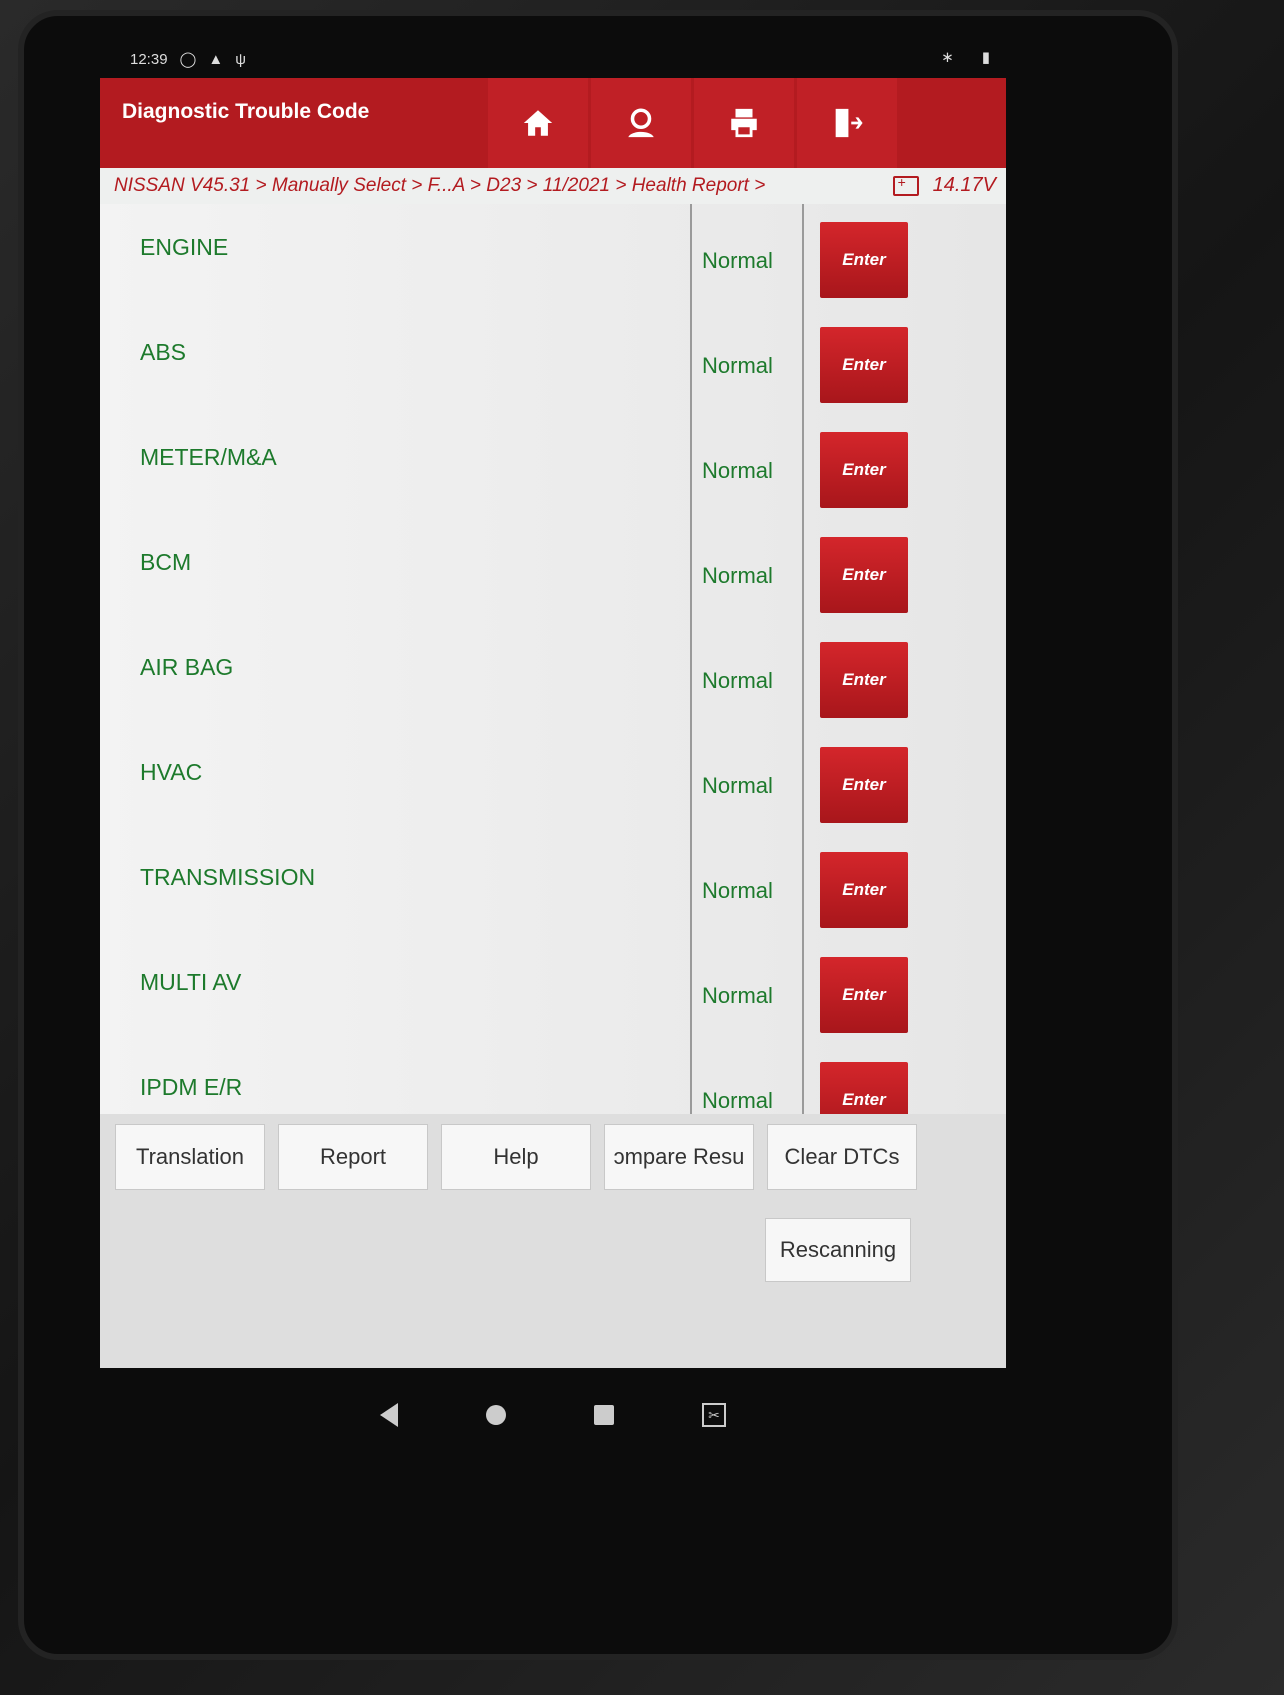 This screenshot has height=1695, width=1284. Describe the element at coordinates (553, 572) in the screenshot. I see `list-item: BCM Normal Enter` at that location.